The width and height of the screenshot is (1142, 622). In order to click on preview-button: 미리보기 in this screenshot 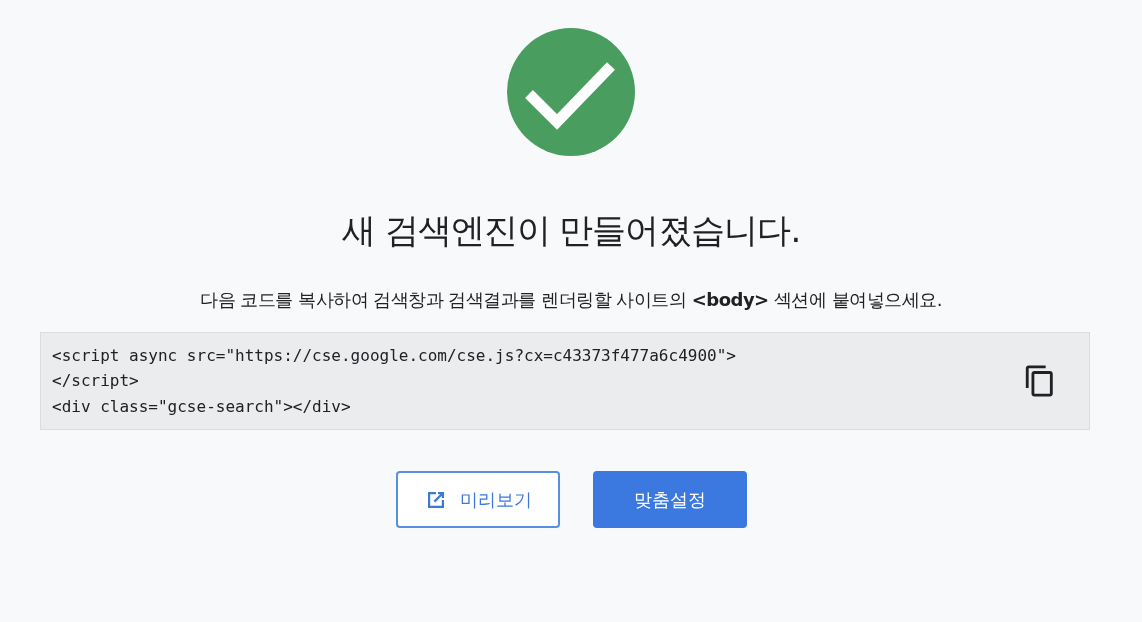, I will do `click(477, 499)`.